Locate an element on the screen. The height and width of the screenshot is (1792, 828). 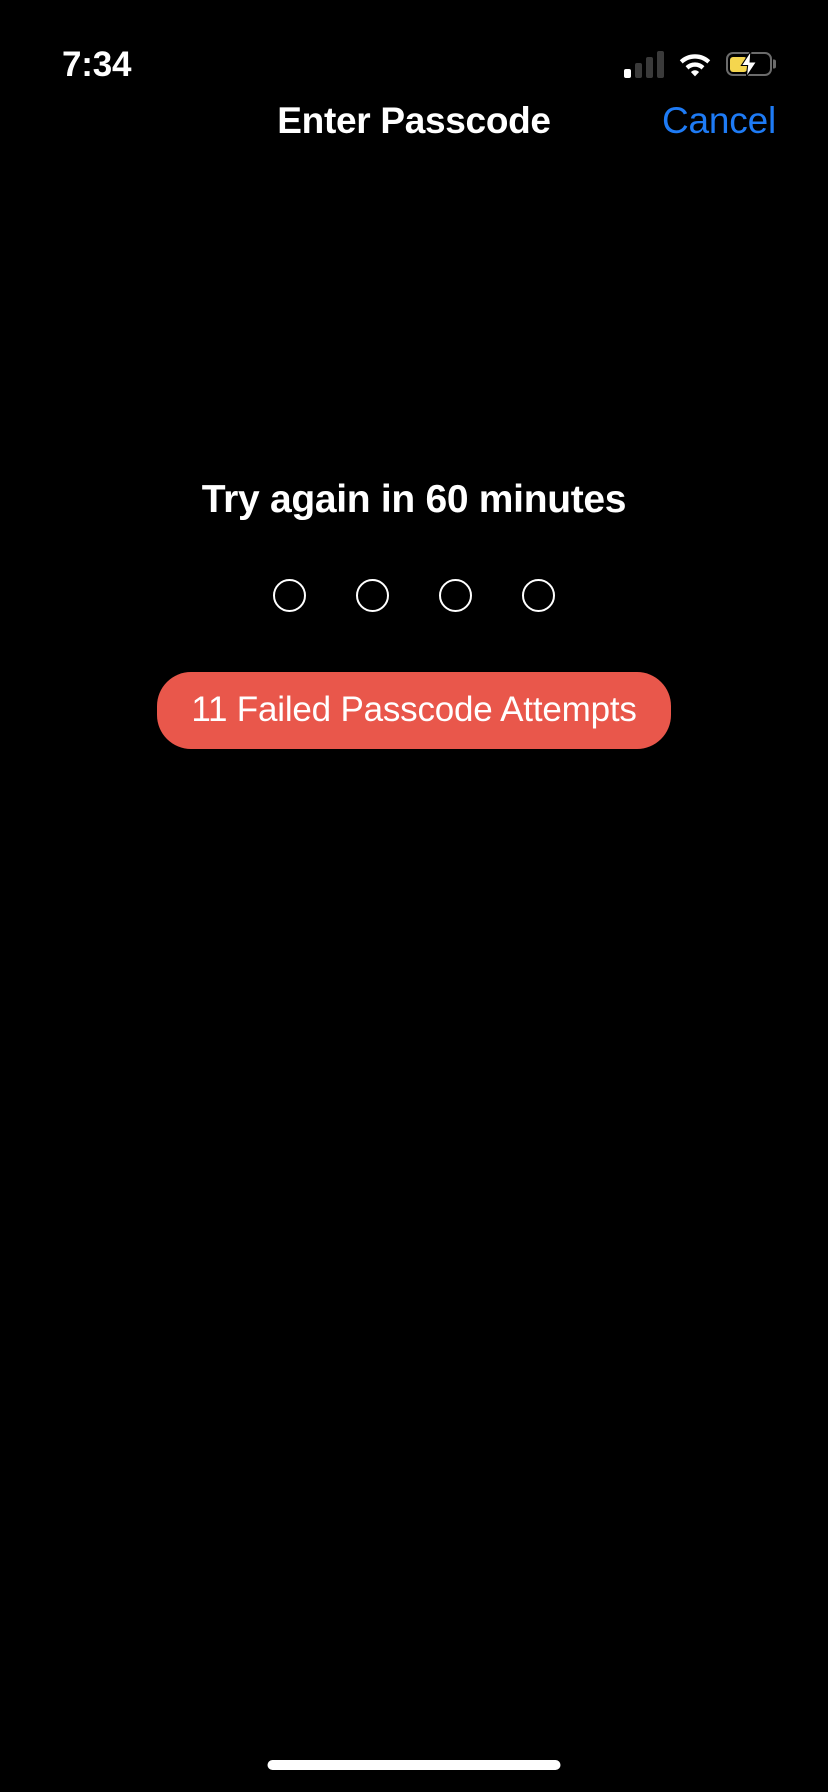
cellular-signal-icon is located at coordinates (644, 64).